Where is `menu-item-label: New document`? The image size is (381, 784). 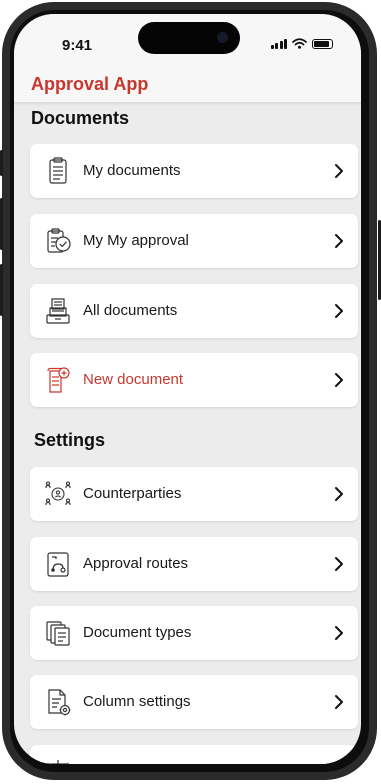 menu-item-label: New document is located at coordinates (133, 379).